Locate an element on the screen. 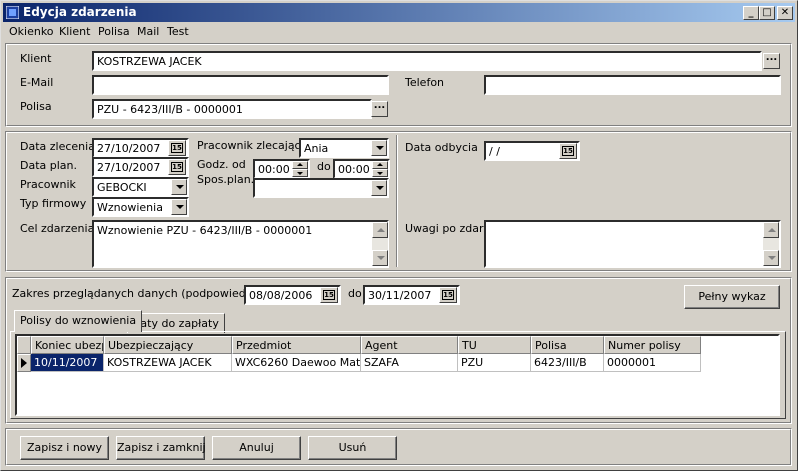  col-header-koniec: Koniec ubezp. is located at coordinates (67, 345).